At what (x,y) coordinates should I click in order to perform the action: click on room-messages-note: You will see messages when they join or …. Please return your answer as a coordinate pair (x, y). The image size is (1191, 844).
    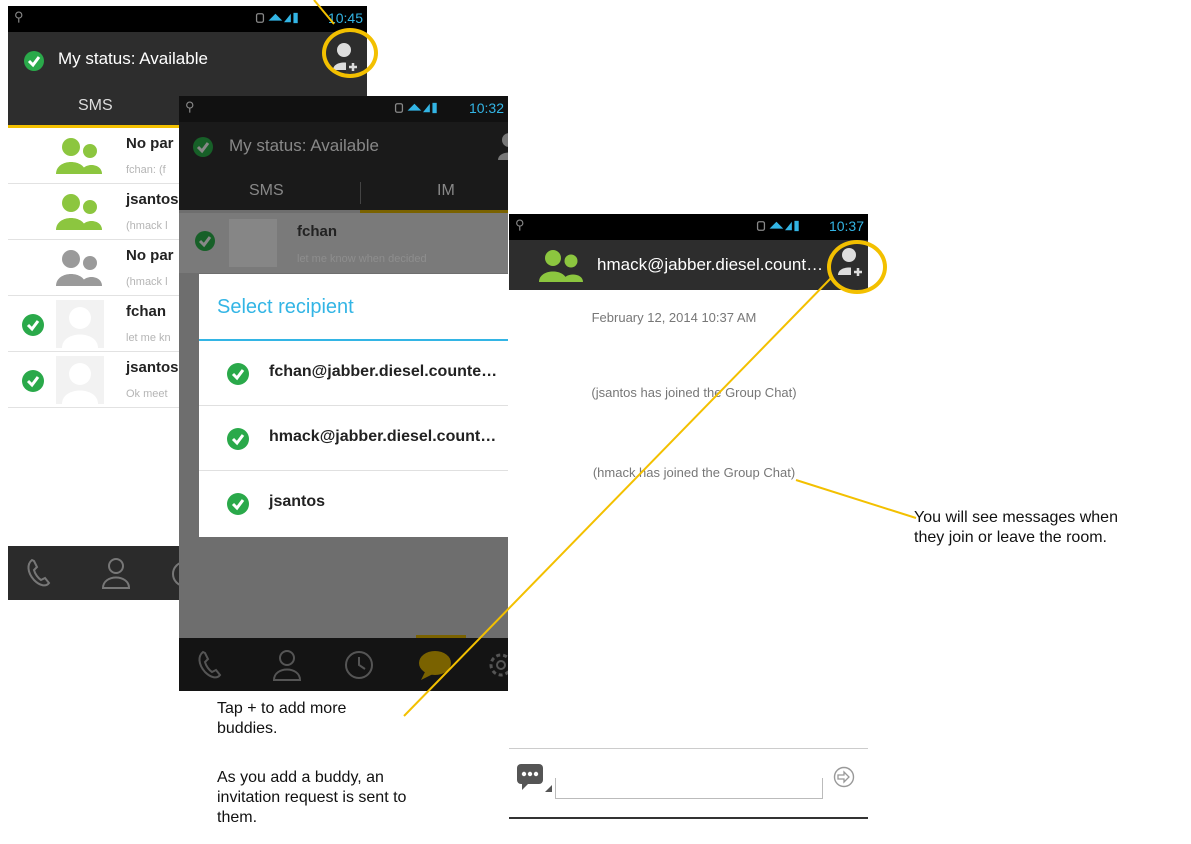
    Looking at the image, I should click on (1016, 528).